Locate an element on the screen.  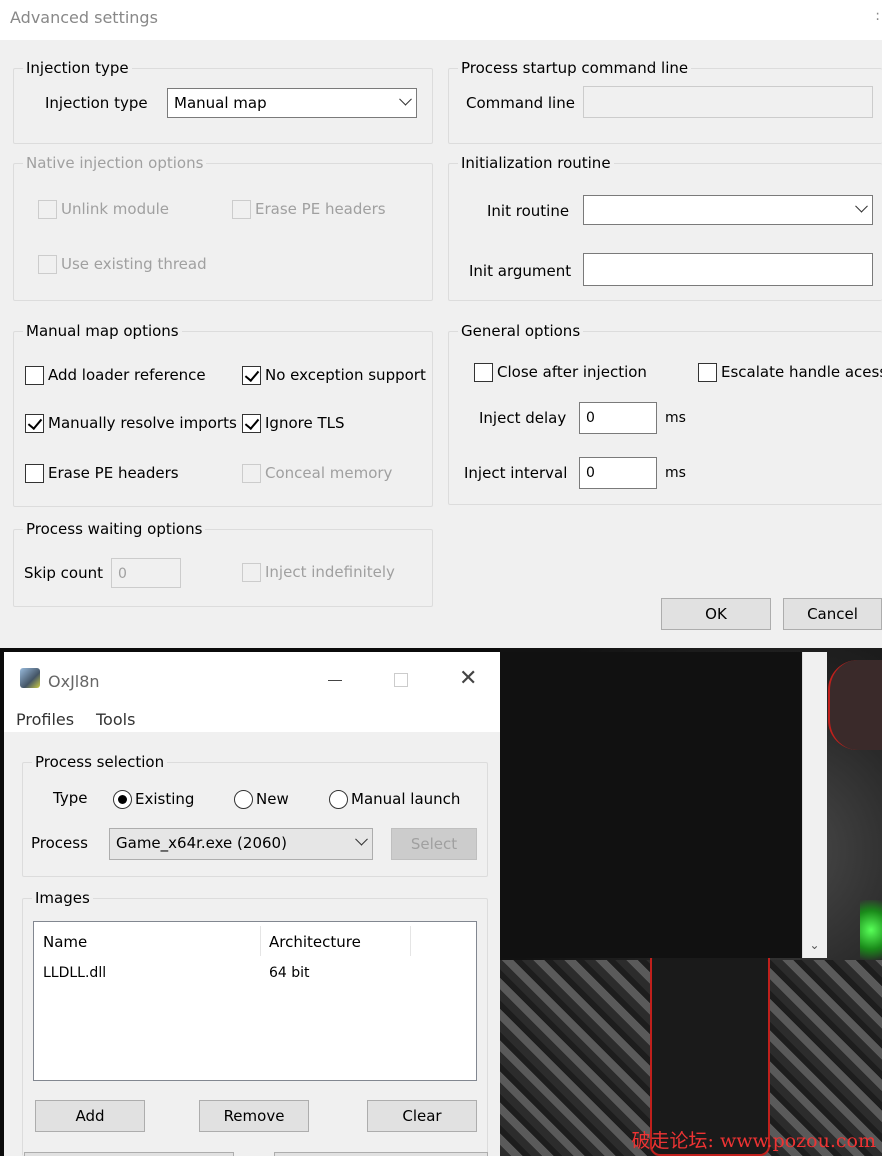
command-line-input is located at coordinates (728, 102).